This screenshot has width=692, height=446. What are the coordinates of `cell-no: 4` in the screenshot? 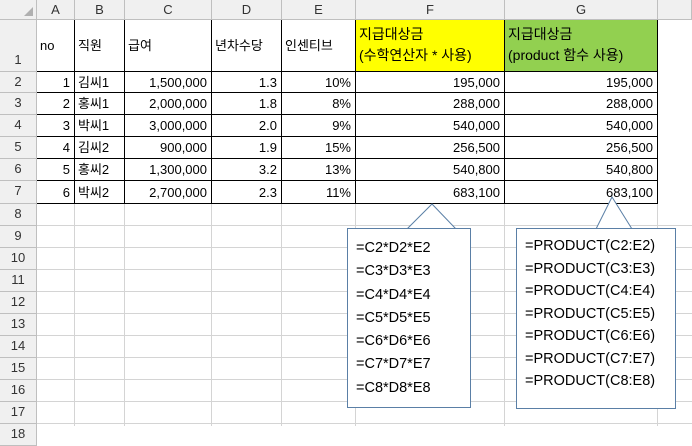 It's located at (56, 148).